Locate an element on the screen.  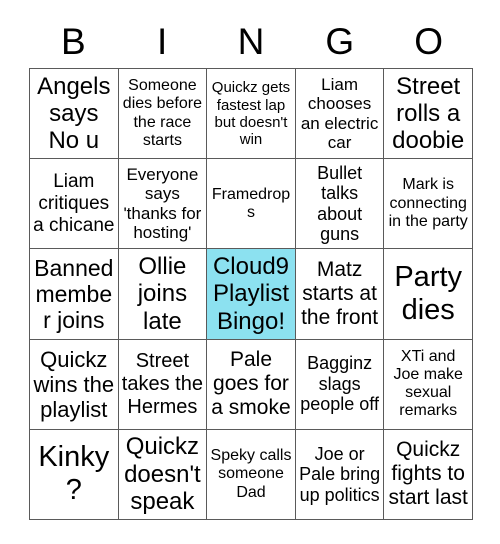
bingo-cell: Quickz fights to start last is located at coordinates (428, 474).